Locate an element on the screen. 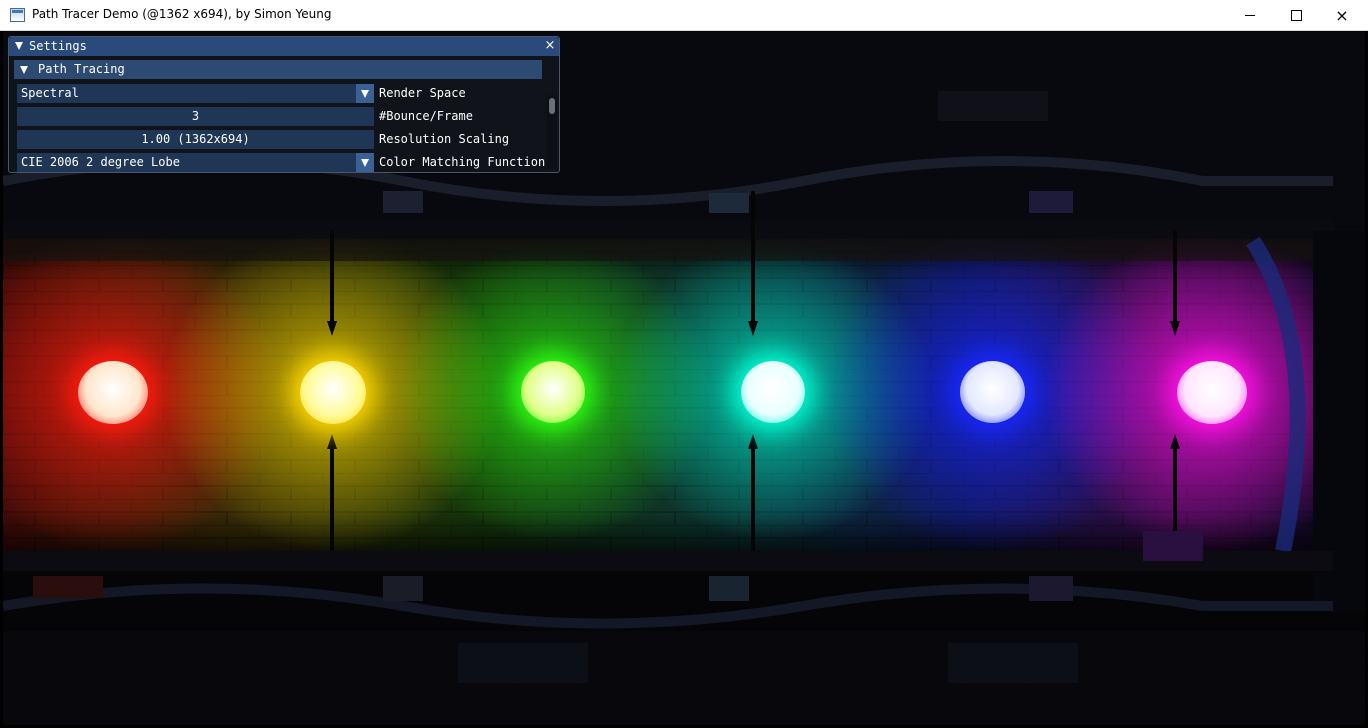 This screenshot has width=1368, height=728. scrollbar-thumb is located at coordinates (552, 106).